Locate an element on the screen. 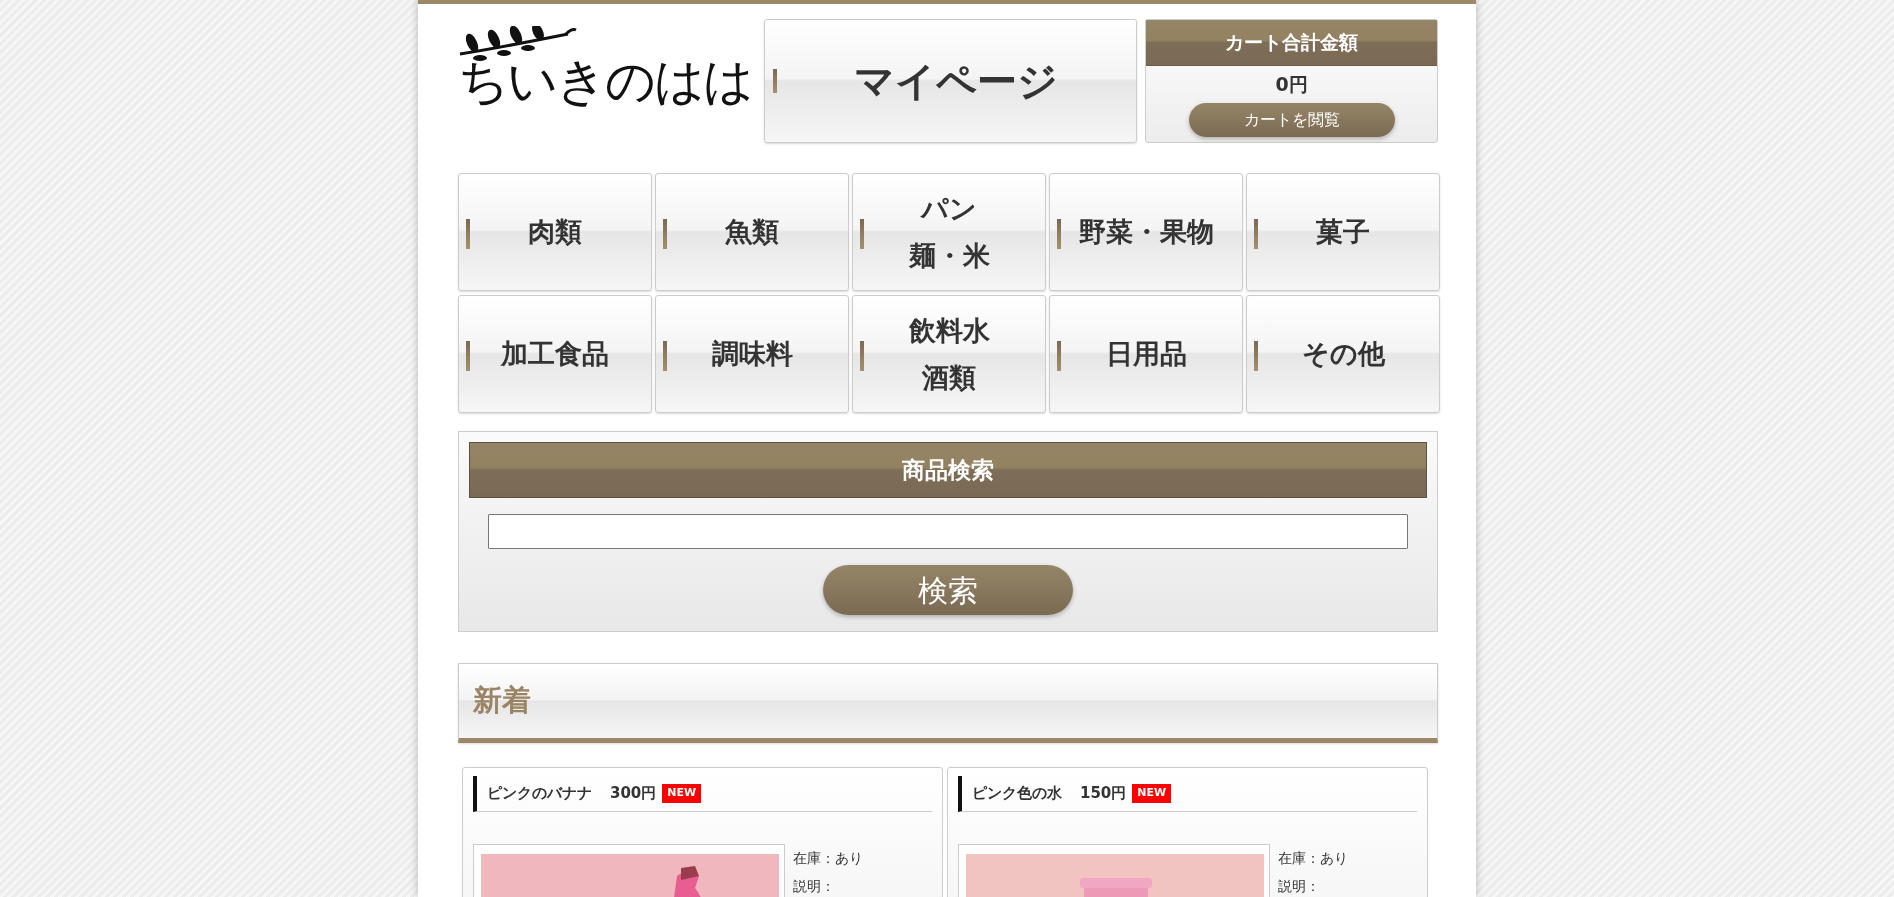 The height and width of the screenshot is (897, 1894). view-cart-button: カートを閲覧 is located at coordinates (1291, 119).